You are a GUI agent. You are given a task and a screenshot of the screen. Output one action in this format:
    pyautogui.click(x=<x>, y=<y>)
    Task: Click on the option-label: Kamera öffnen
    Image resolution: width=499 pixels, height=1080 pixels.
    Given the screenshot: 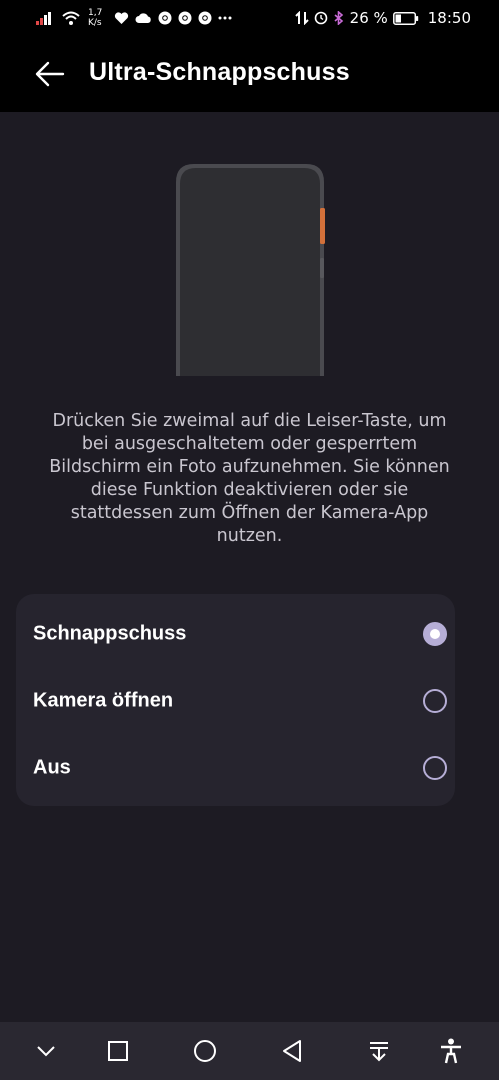 What is the action you would take?
    pyautogui.click(x=103, y=700)
    